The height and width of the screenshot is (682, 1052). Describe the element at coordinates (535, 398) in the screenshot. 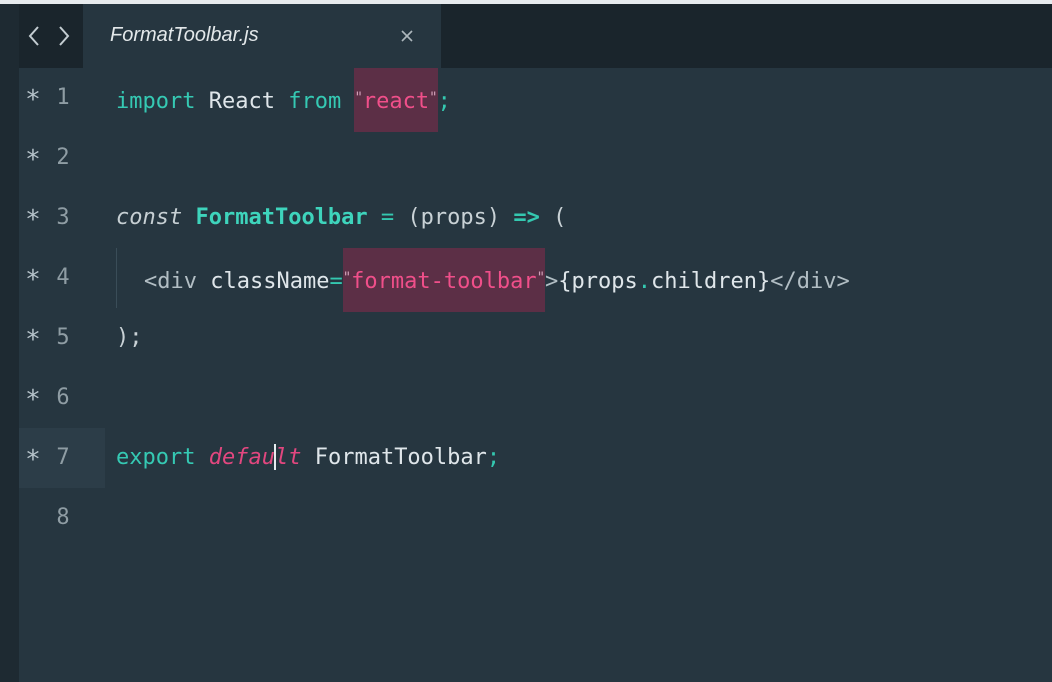

I see `code-line-6: * 6` at that location.